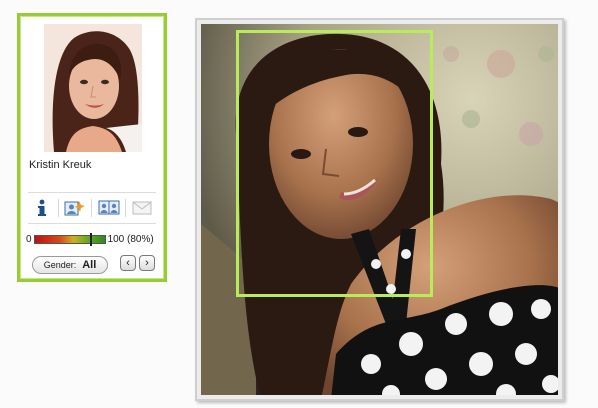  I want to click on match-icon, so click(75, 208).